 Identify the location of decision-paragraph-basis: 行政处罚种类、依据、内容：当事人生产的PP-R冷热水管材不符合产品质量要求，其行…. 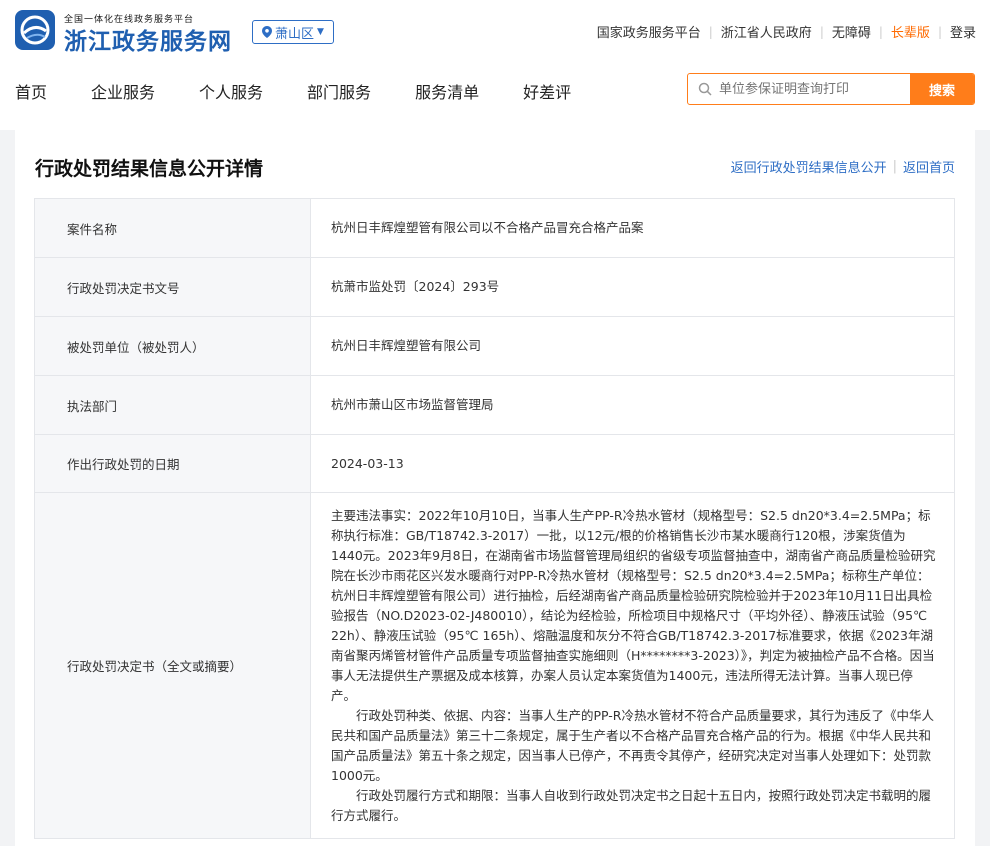
(632, 745).